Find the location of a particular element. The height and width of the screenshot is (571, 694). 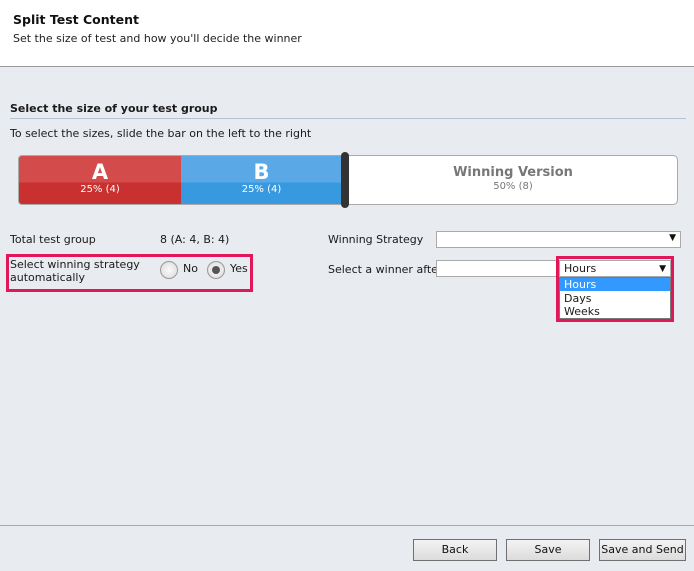

segment-a: A 25% (4) is located at coordinates (99, 180).